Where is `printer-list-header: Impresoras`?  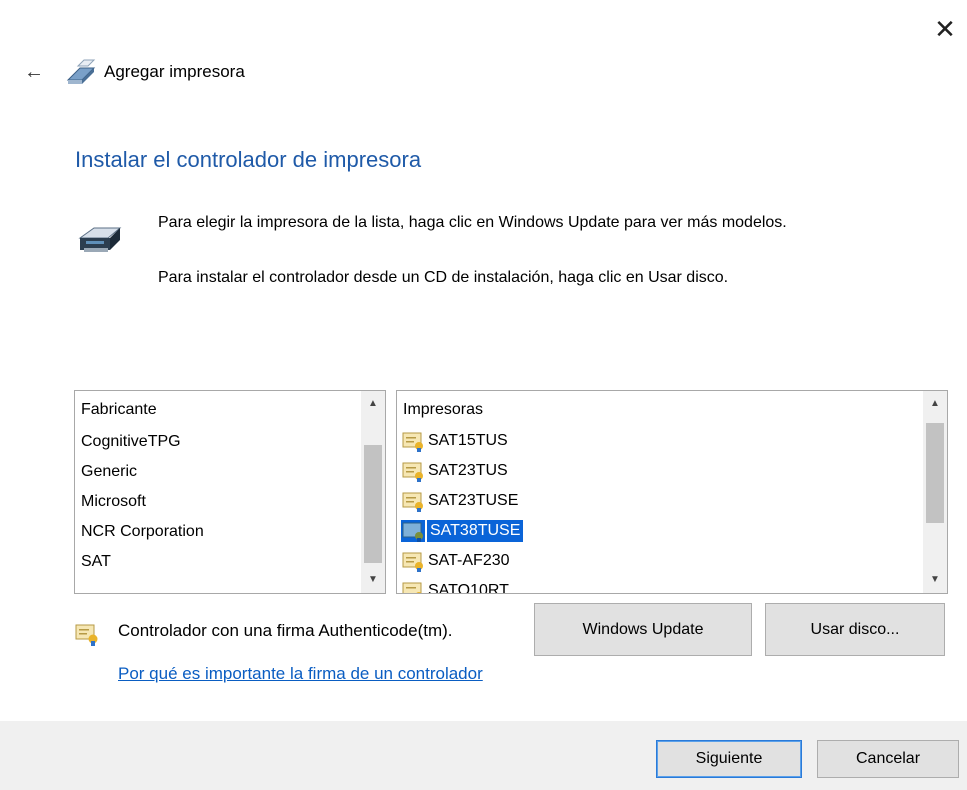 printer-list-header: Impresoras is located at coordinates (443, 409).